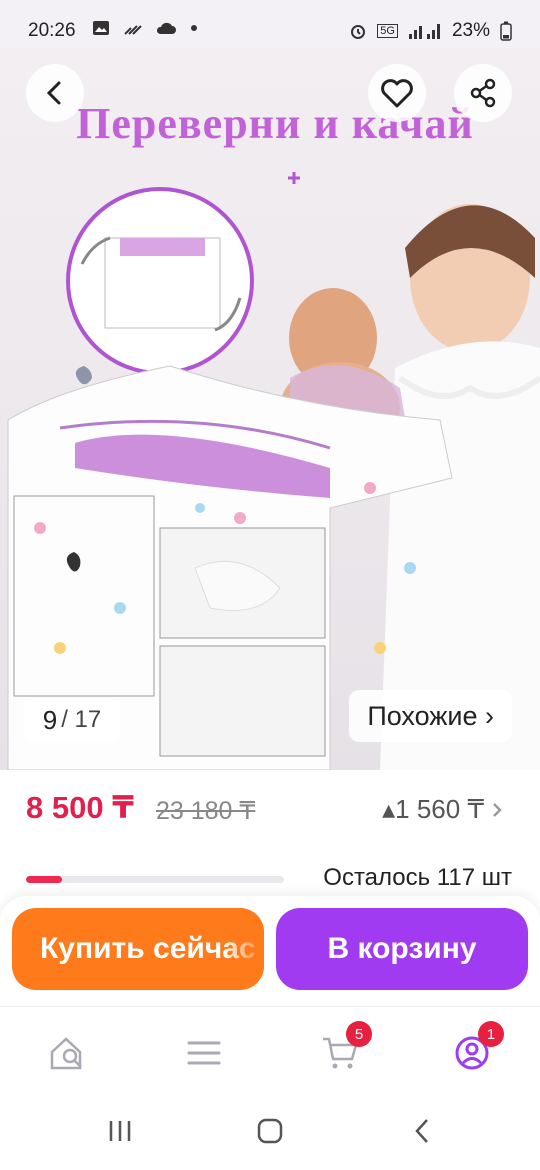  I want to click on cashback-info: ▴1 560 ₸, so click(443, 809).